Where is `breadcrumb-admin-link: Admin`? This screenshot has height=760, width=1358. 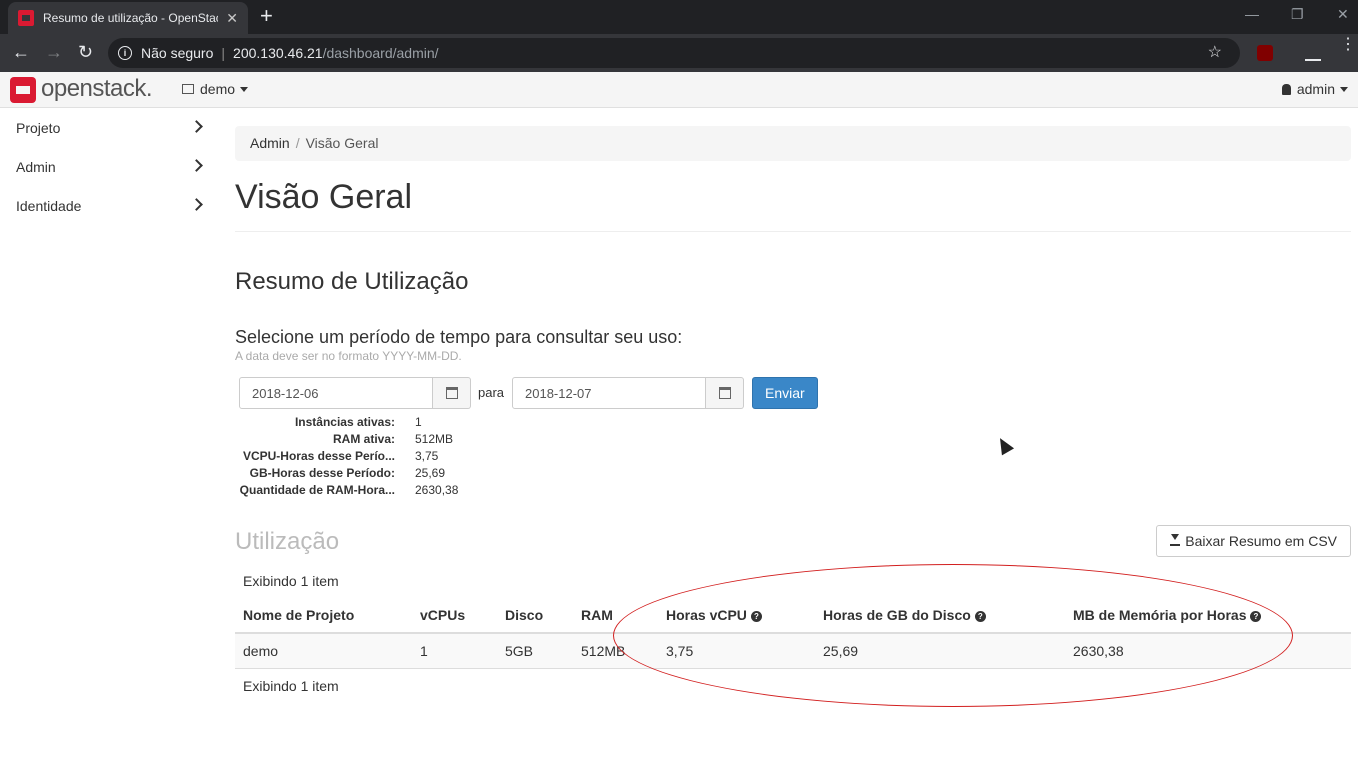 breadcrumb-admin-link: Admin is located at coordinates (270, 143).